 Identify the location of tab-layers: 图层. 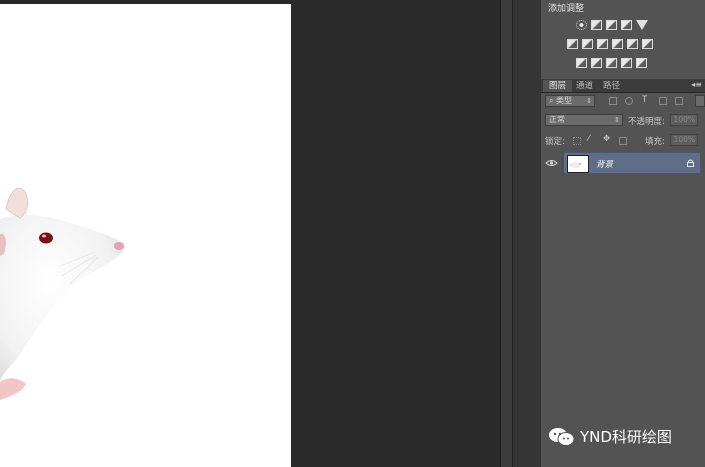
(558, 86).